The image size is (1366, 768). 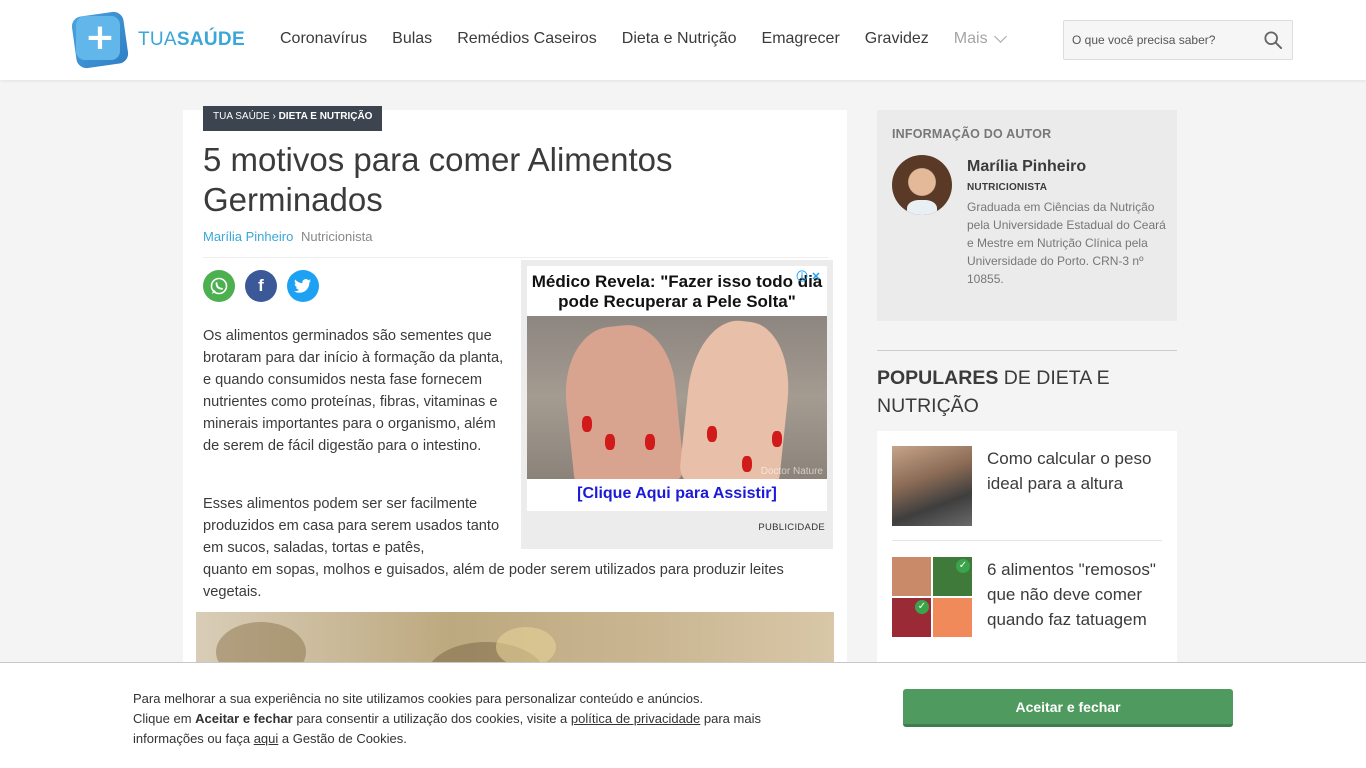 I want to click on nav-item-coronavirus: Coronavírus, so click(x=323, y=39).